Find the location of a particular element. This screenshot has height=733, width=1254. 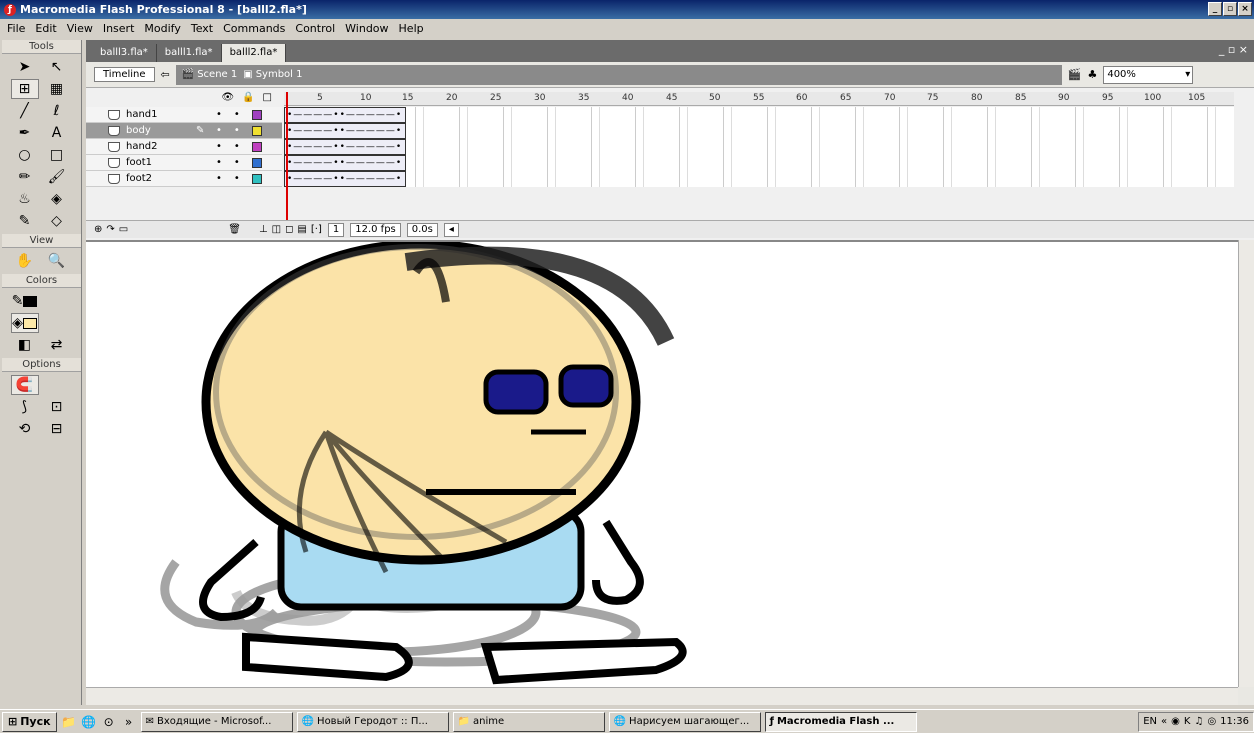

tab-balll2: balll2.fla* is located at coordinates (254, 53).